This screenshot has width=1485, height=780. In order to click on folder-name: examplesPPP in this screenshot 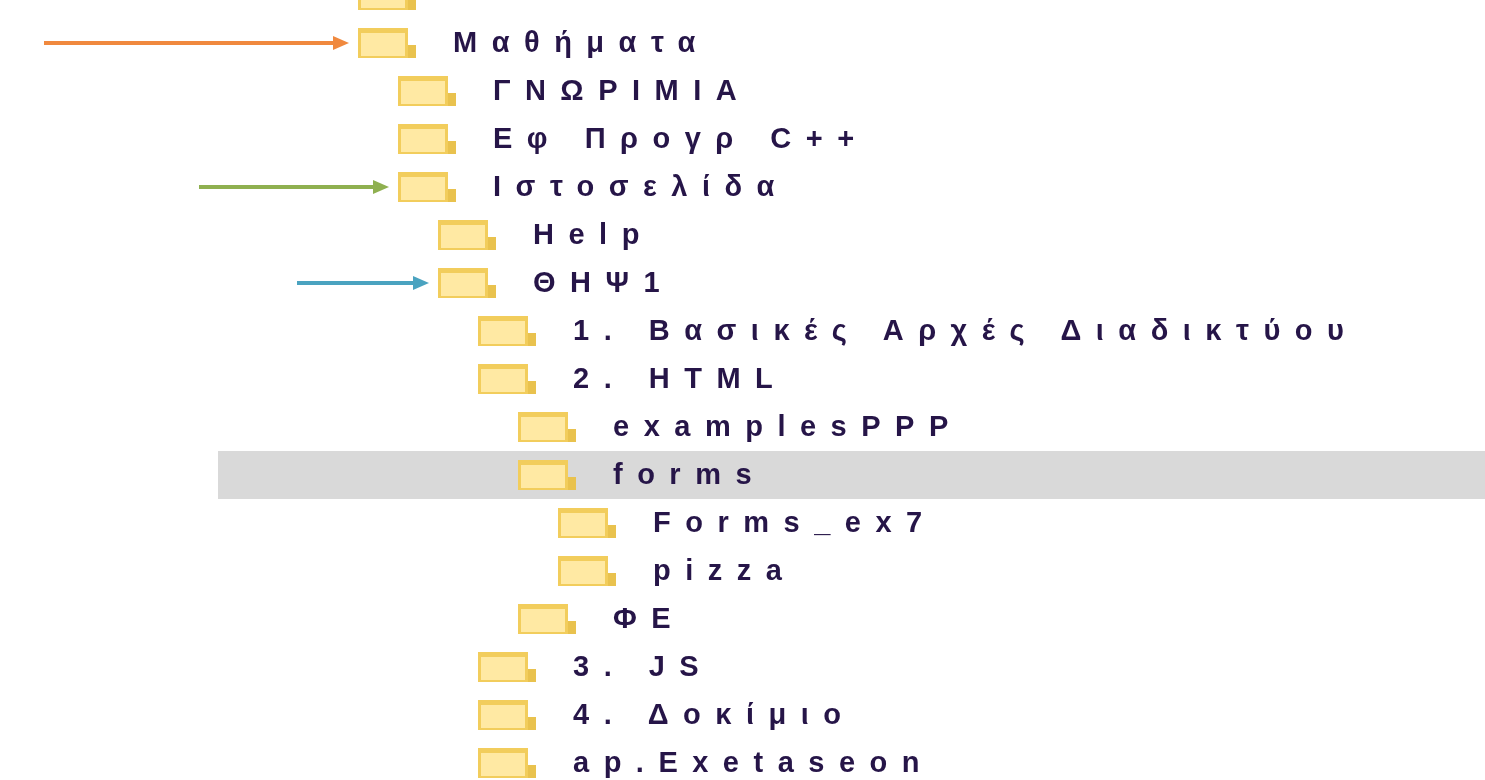, I will do `click(788, 427)`.